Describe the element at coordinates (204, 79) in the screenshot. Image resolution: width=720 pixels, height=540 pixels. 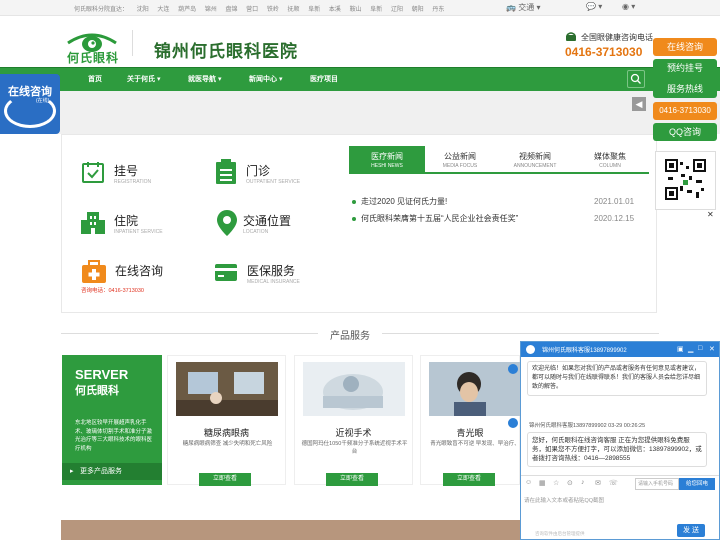
I see `nav-item-guide: 就医导航 ▾` at that location.